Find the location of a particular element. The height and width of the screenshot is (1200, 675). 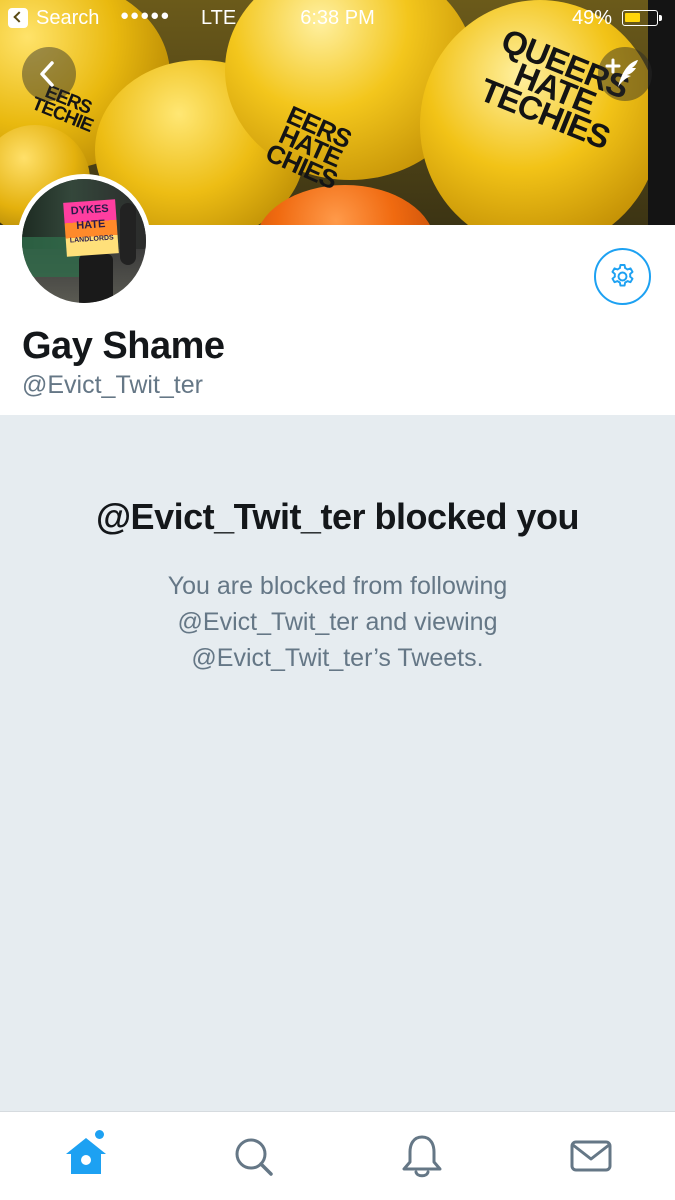

blocked-title: @Evict_Twit_ter blocked you is located at coordinates (337, 516).